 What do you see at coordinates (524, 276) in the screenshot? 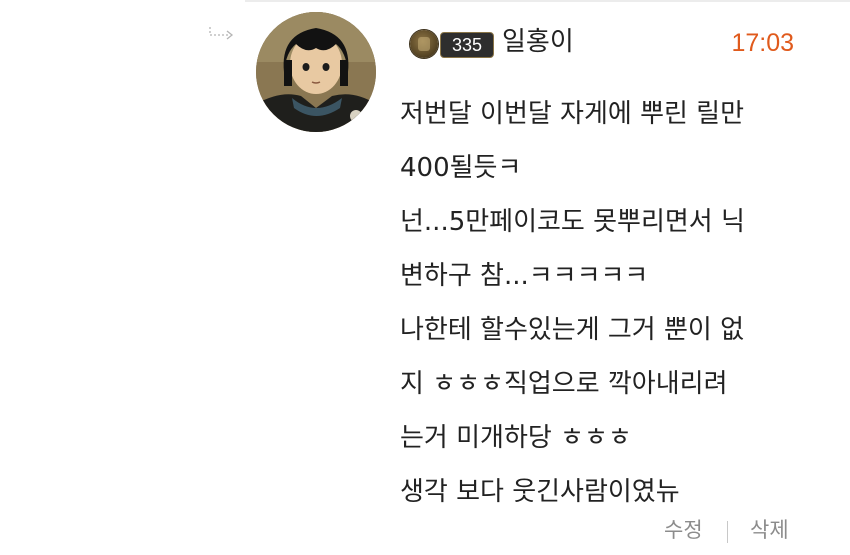
I see `comment-line: 변하구 참...ㅋㅋㅋㅋㅋ` at bounding box center [524, 276].